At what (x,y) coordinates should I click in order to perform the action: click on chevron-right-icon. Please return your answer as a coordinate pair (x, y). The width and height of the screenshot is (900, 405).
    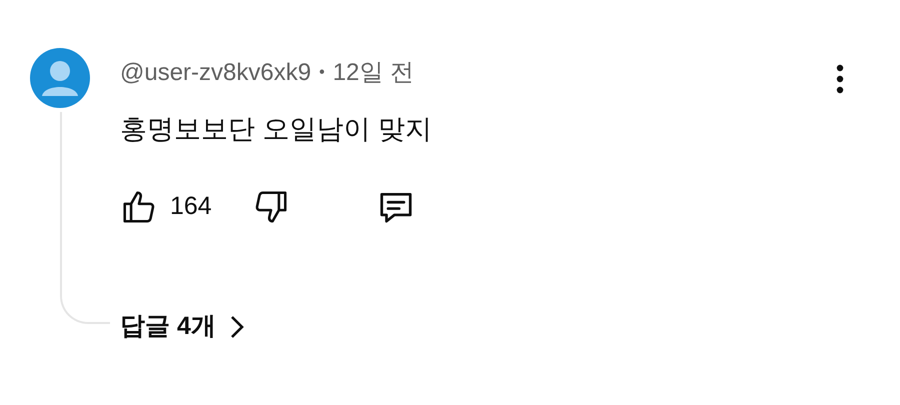
    Looking at the image, I should click on (237, 326).